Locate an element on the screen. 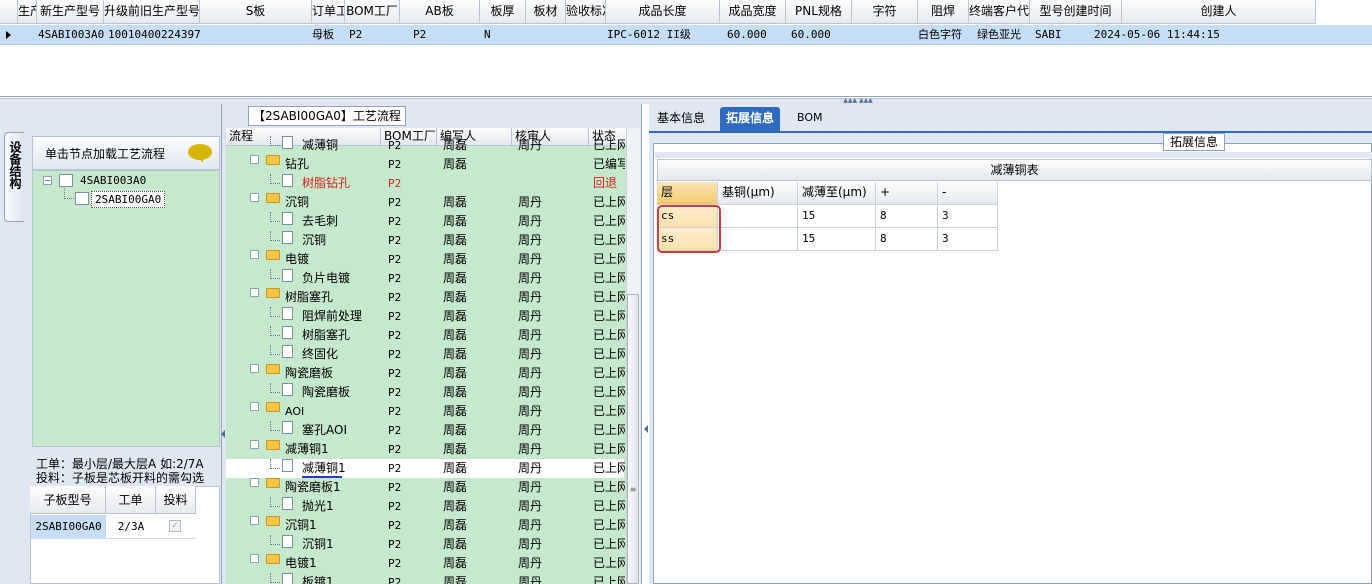 This screenshot has width=1372, height=584. flow-group-row: − 电镀1 P2 周磊 周丹 已上网 is located at coordinates (425, 563).